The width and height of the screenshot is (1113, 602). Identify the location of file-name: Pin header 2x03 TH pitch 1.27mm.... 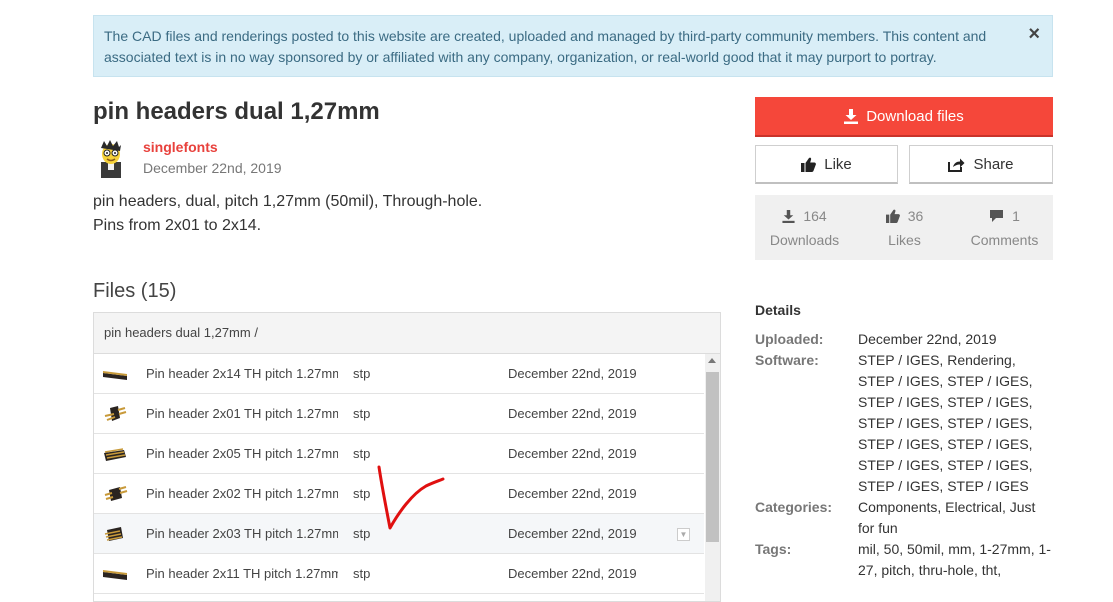
(242, 533).